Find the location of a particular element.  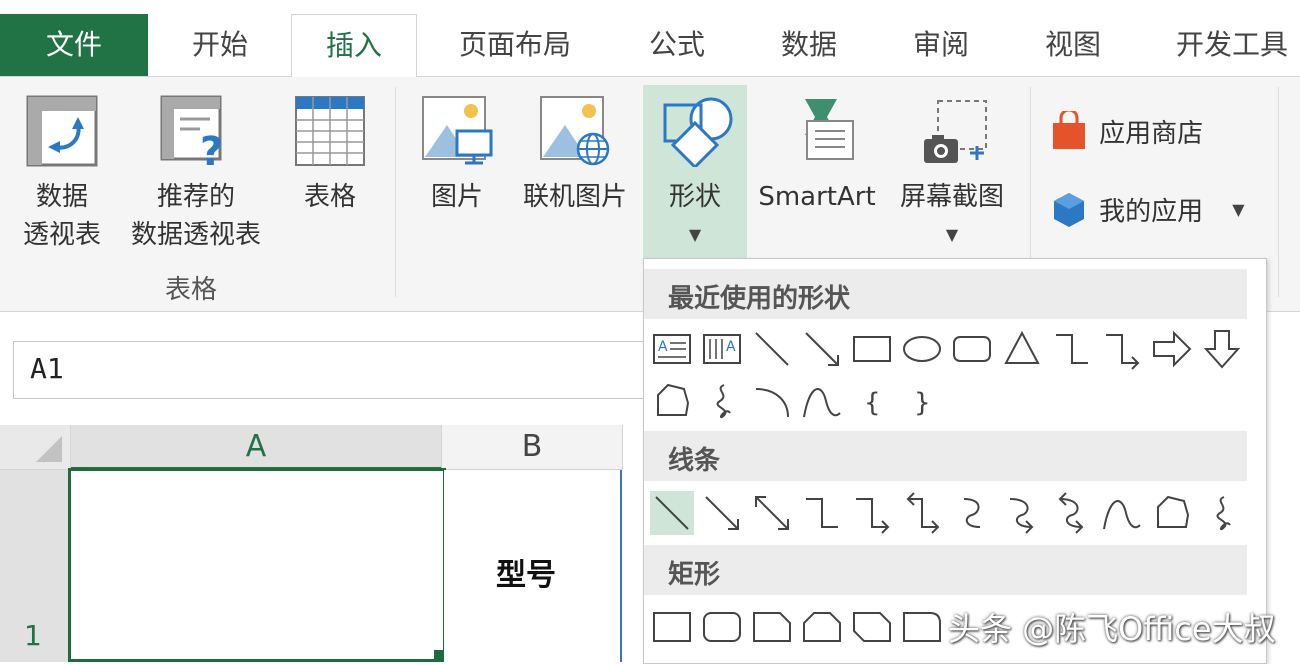

round-single-corner-rectangle-shape-icon is located at coordinates (922, 627).